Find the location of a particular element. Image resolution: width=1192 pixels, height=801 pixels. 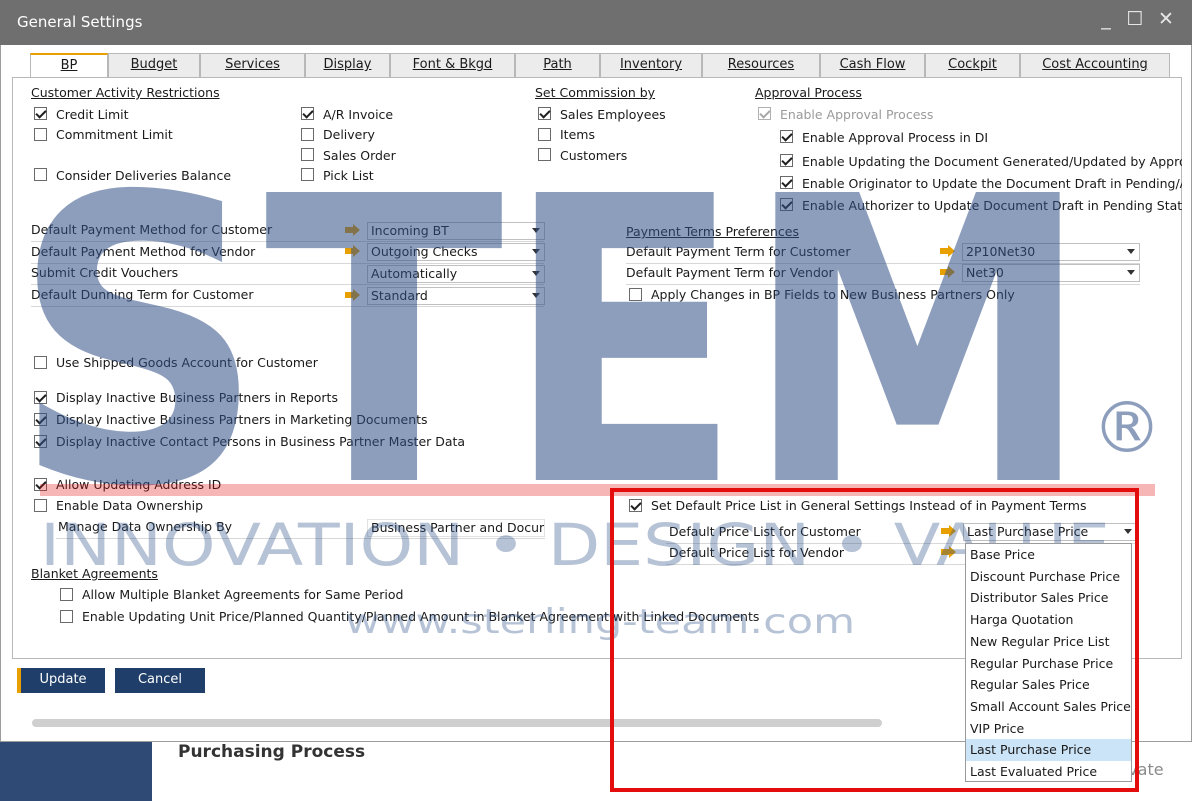

items-label: Items is located at coordinates (577, 134).